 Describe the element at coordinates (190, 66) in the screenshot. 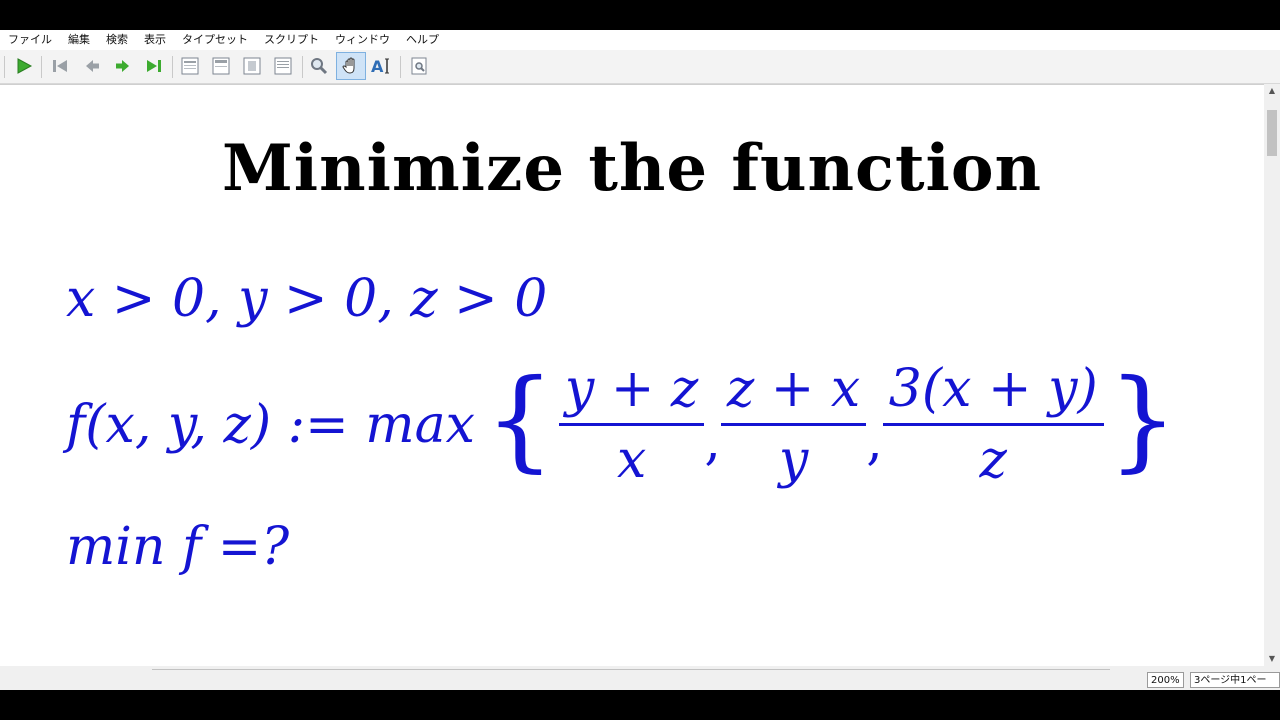

I see `page-view-1-icon` at that location.